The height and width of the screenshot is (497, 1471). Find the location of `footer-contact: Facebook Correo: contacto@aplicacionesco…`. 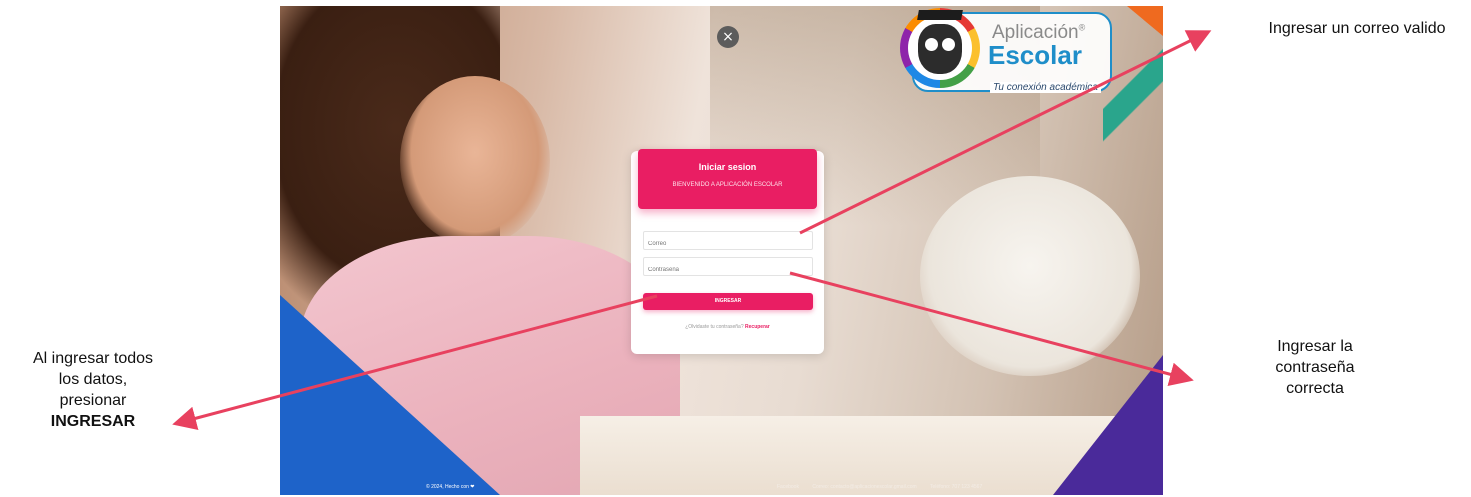

footer-contact: Facebook Correo: contacto@aplicacionesco… is located at coordinates (885, 487).